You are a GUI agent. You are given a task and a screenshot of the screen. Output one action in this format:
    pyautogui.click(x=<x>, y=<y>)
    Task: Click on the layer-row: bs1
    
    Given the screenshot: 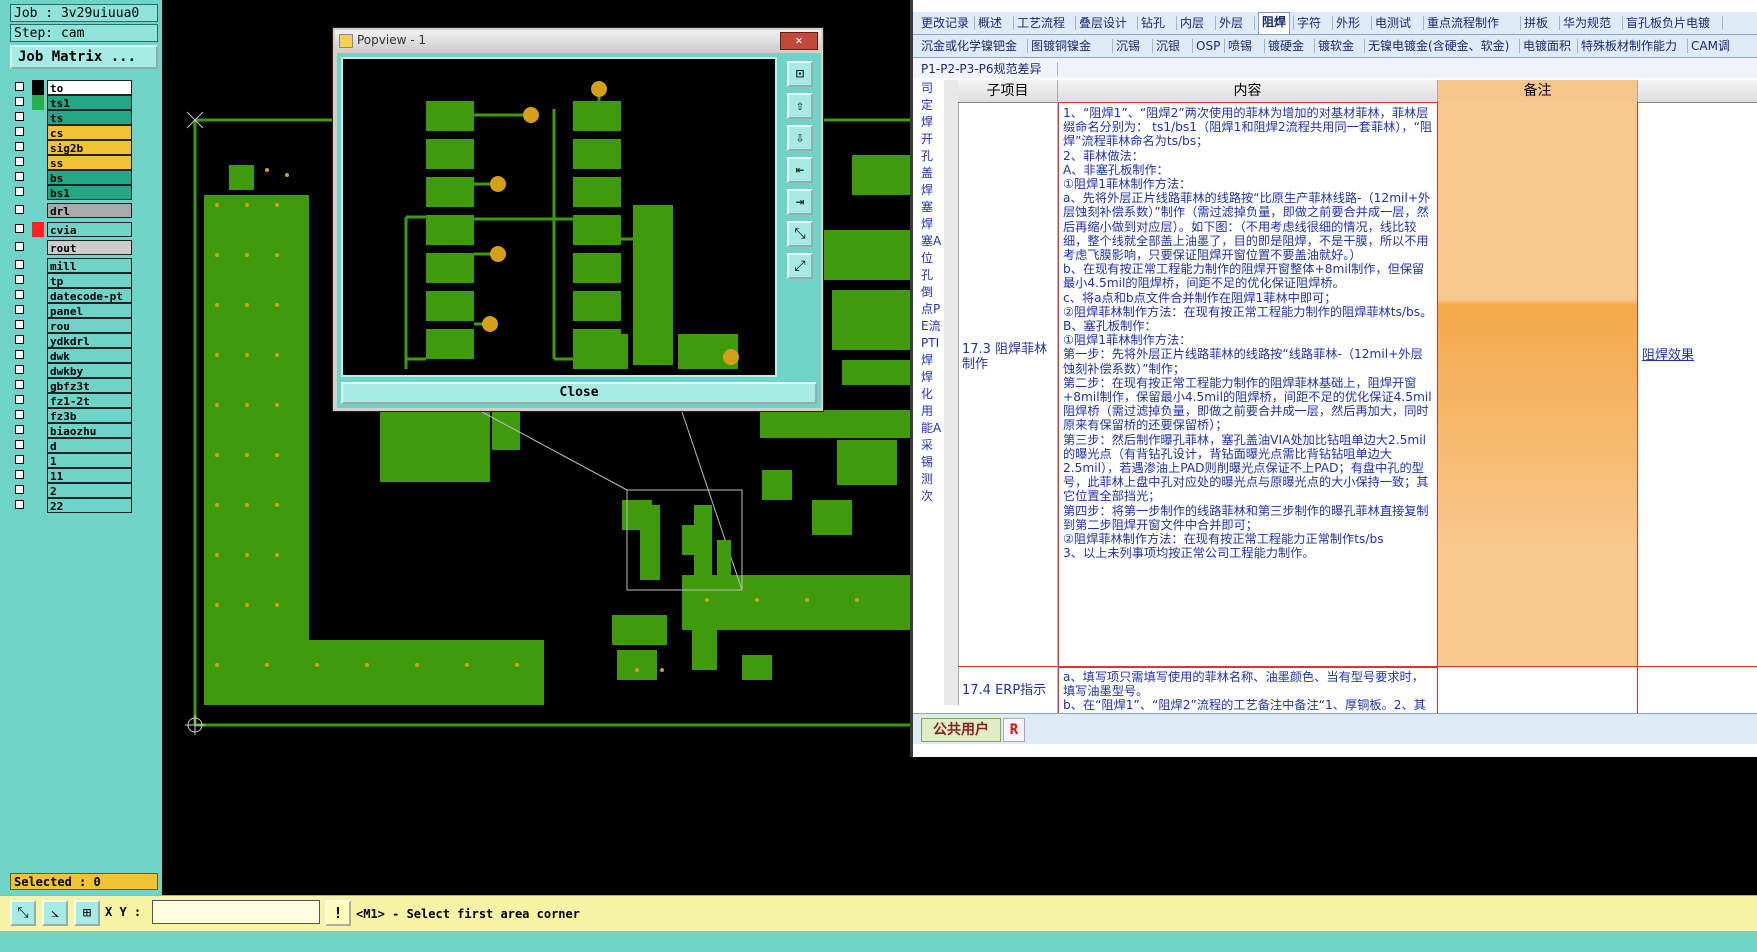 What is the action you would take?
    pyautogui.click(x=72, y=192)
    